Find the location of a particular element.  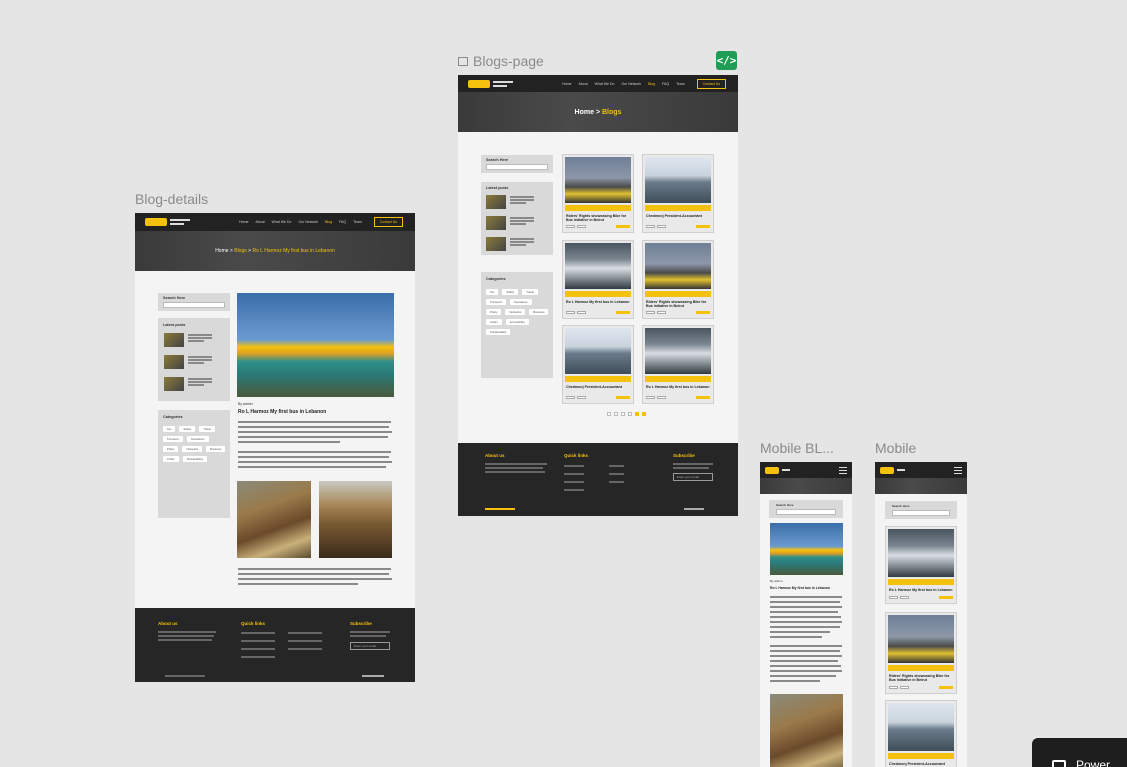

code-view-button: </> is located at coordinates (726, 60).